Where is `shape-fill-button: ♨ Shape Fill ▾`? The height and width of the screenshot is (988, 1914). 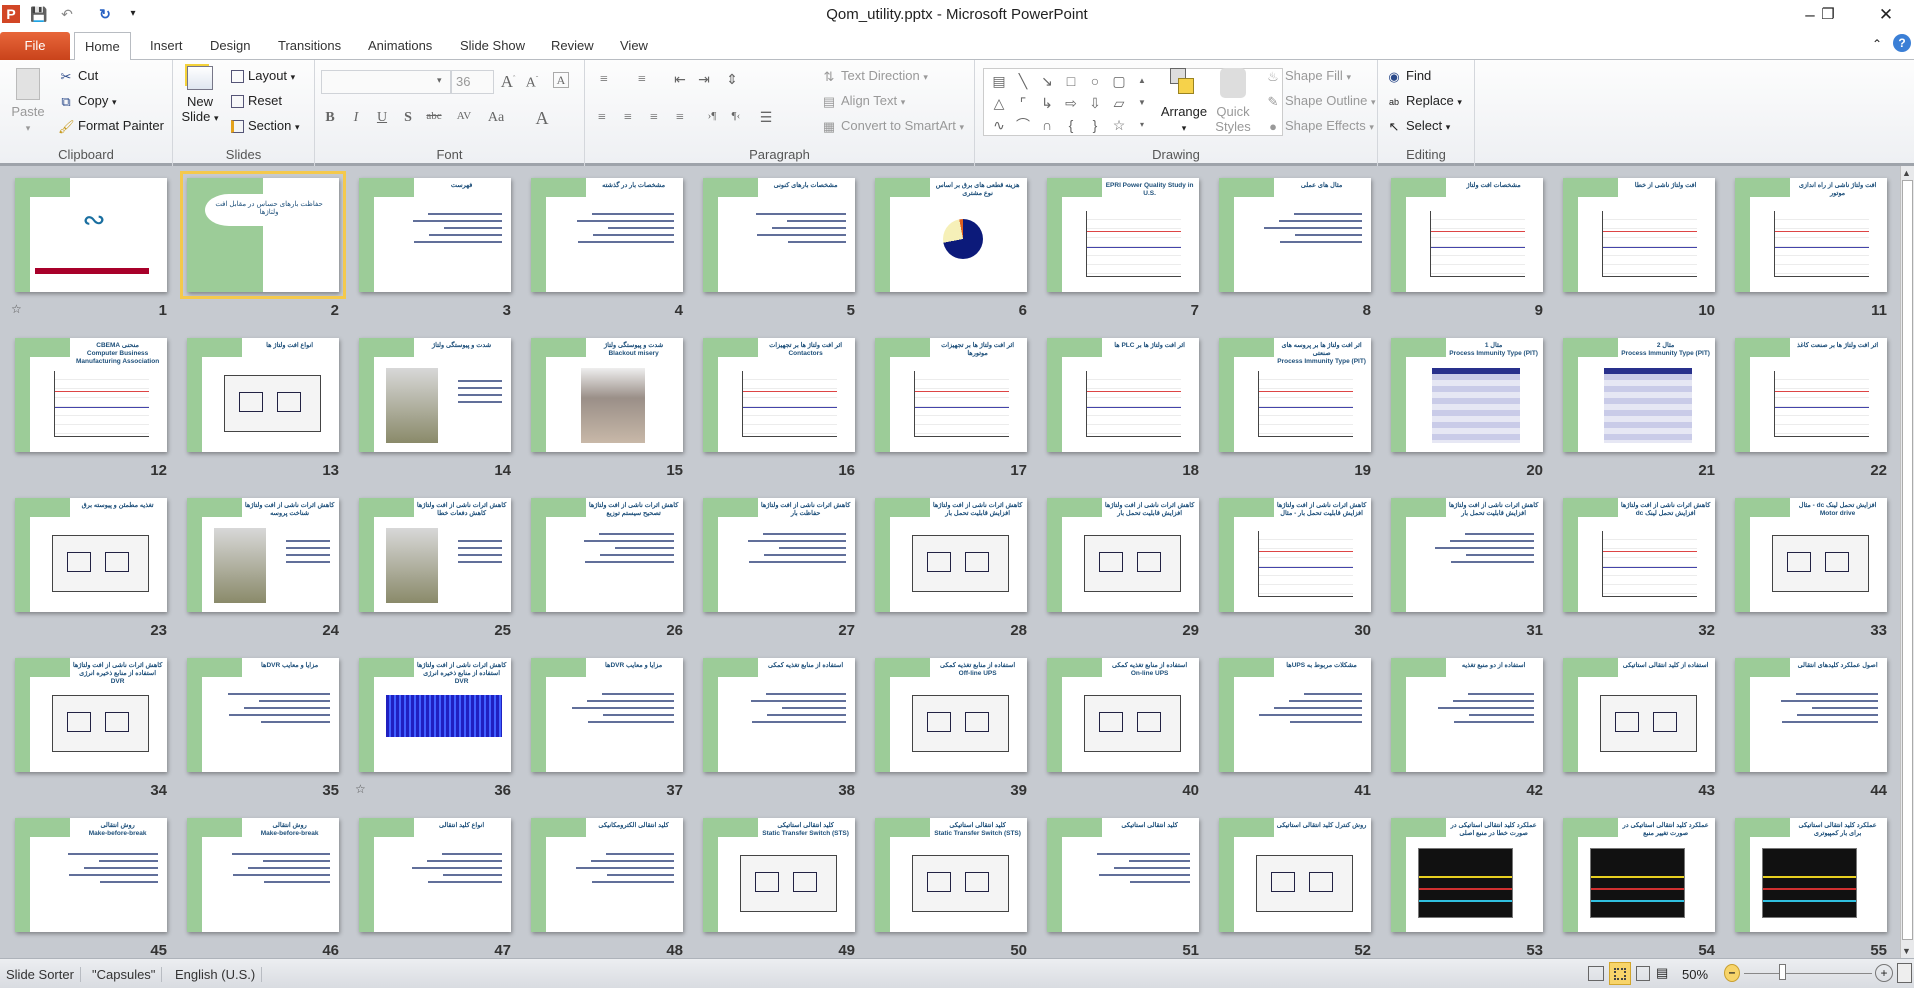 shape-fill-button: ♨ Shape Fill ▾ is located at coordinates (1308, 76).